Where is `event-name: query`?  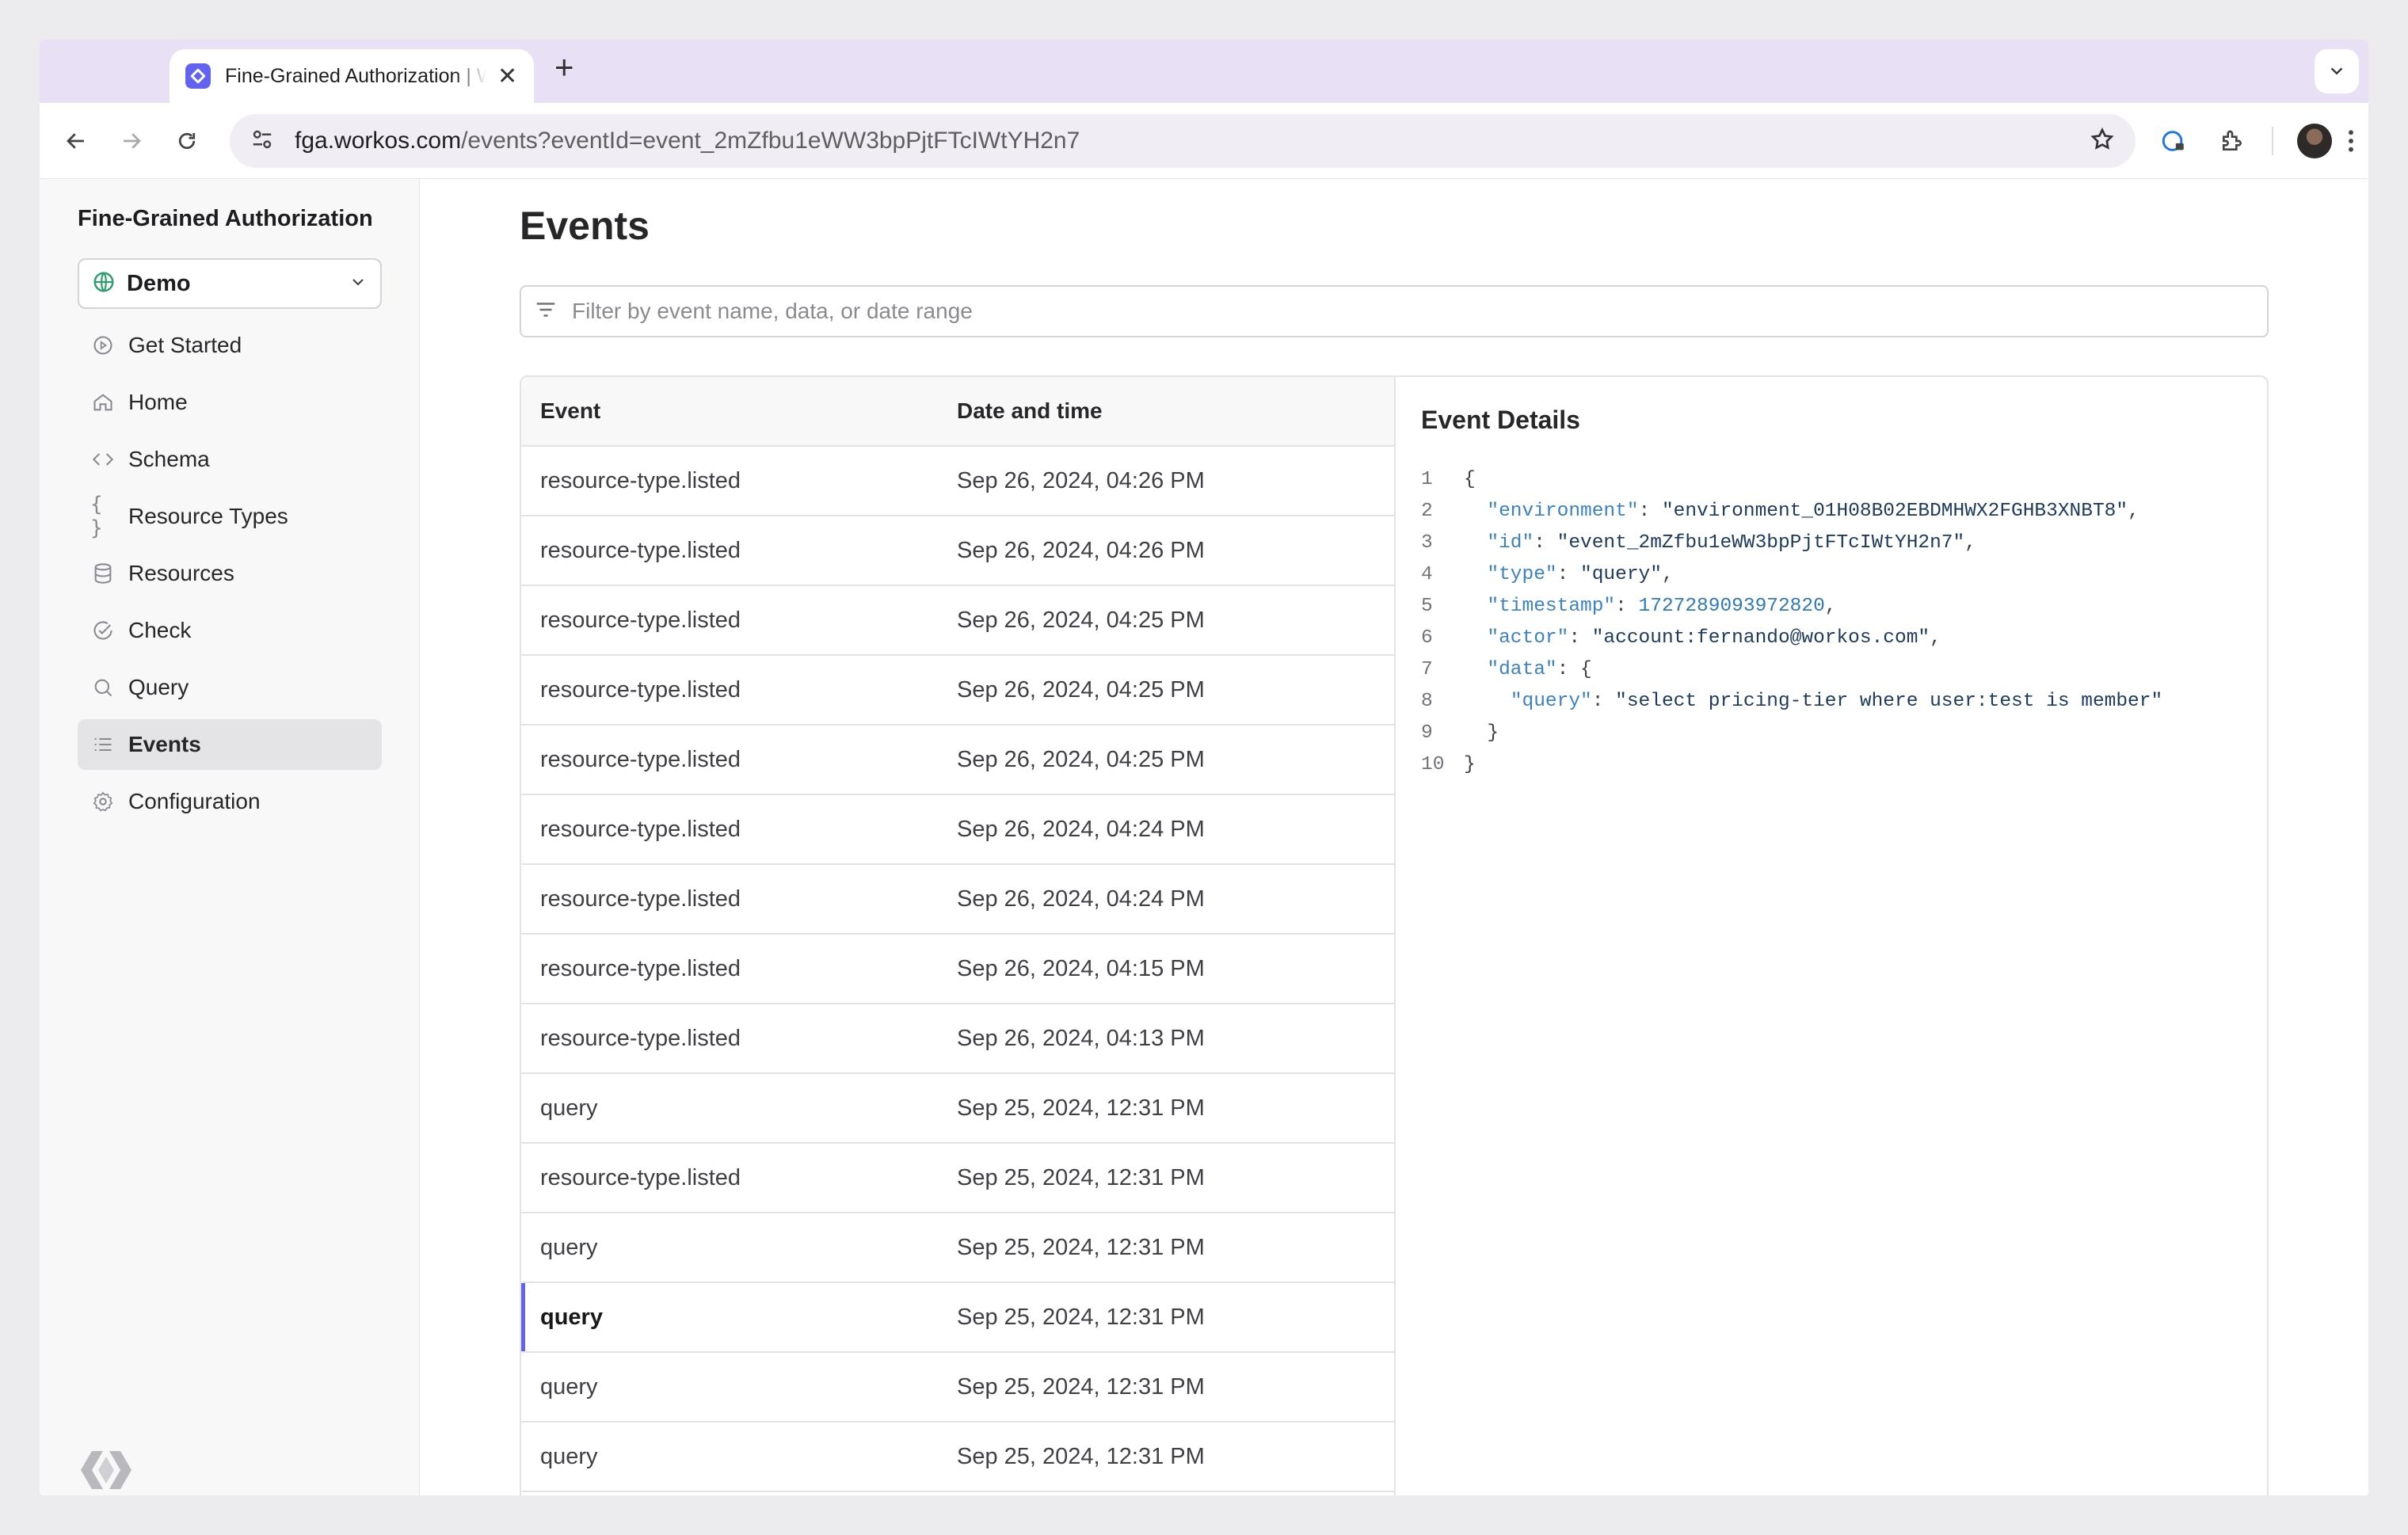 event-name: query is located at coordinates (569, 1386).